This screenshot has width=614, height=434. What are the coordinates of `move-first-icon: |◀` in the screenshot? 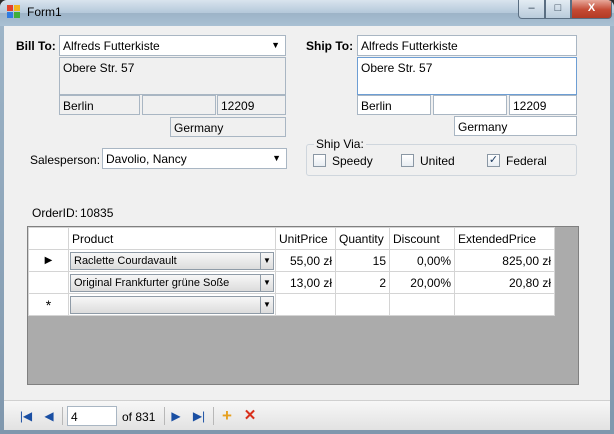 It's located at (26, 416).